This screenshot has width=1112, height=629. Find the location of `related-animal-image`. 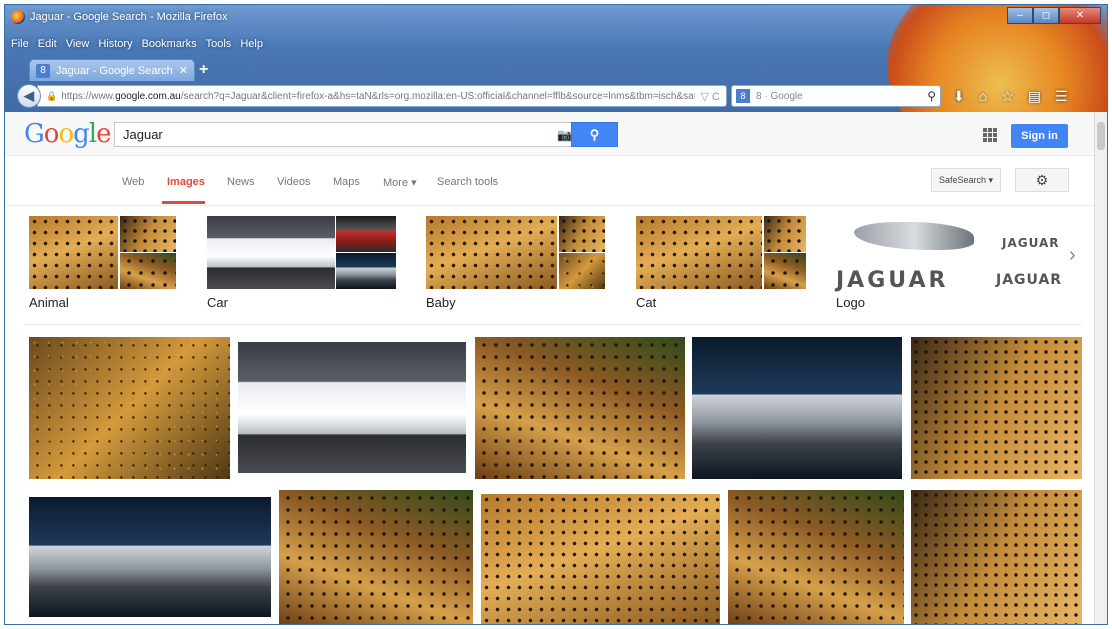

related-animal-image is located at coordinates (73, 252).